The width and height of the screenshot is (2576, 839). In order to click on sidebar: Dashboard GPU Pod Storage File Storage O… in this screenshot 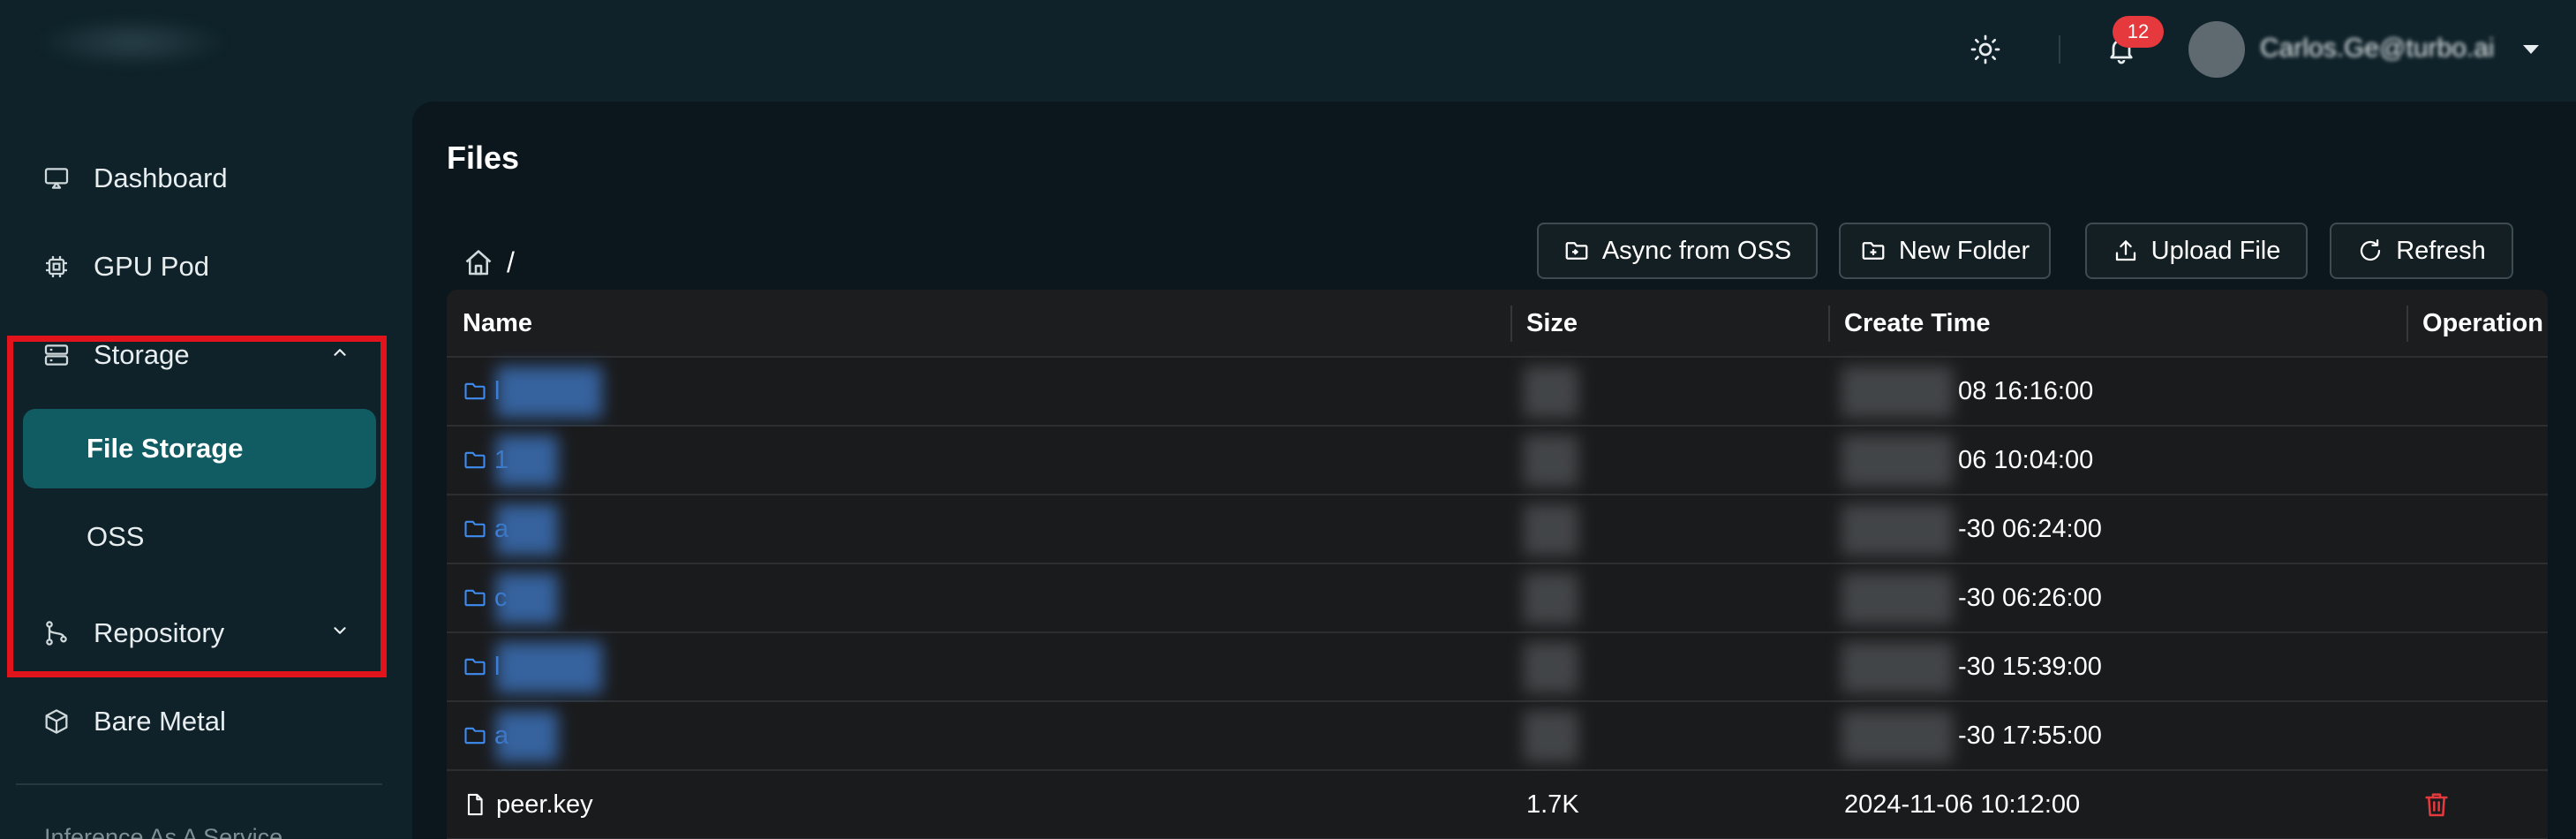, I will do `click(206, 470)`.